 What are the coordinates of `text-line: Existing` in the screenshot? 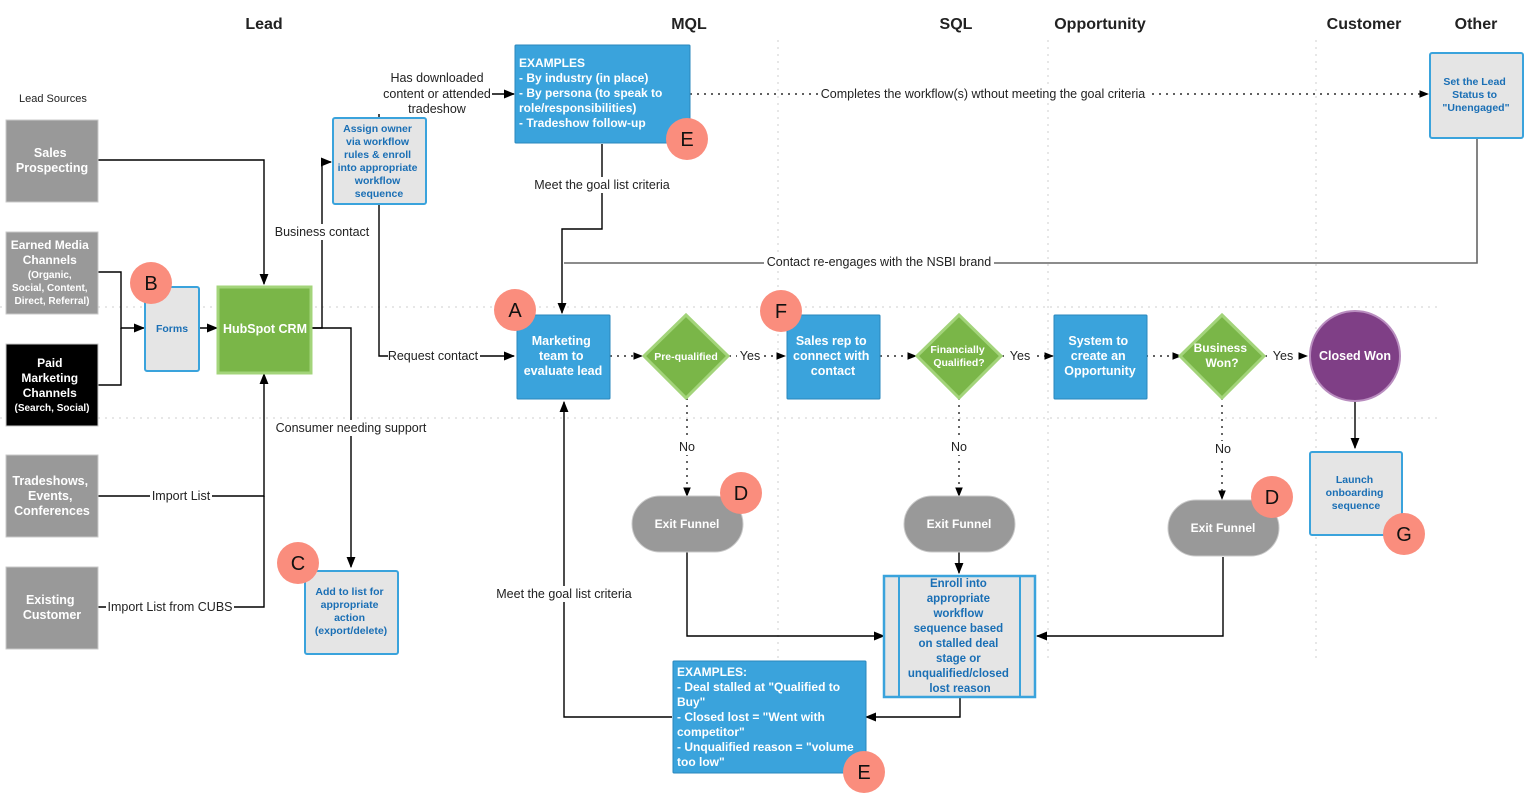 It's located at (50, 600).